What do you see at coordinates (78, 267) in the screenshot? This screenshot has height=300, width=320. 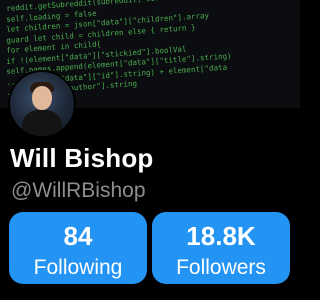 I see `following-label: Following` at bounding box center [78, 267].